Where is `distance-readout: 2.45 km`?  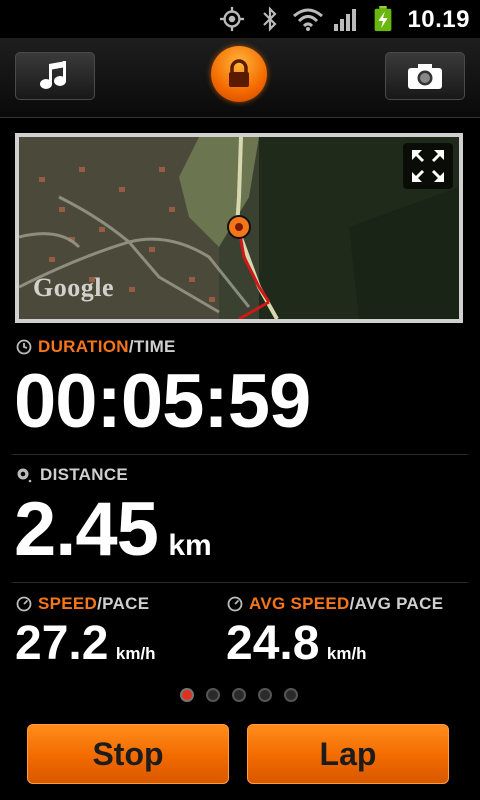
distance-readout: 2.45 km is located at coordinates (113, 530).